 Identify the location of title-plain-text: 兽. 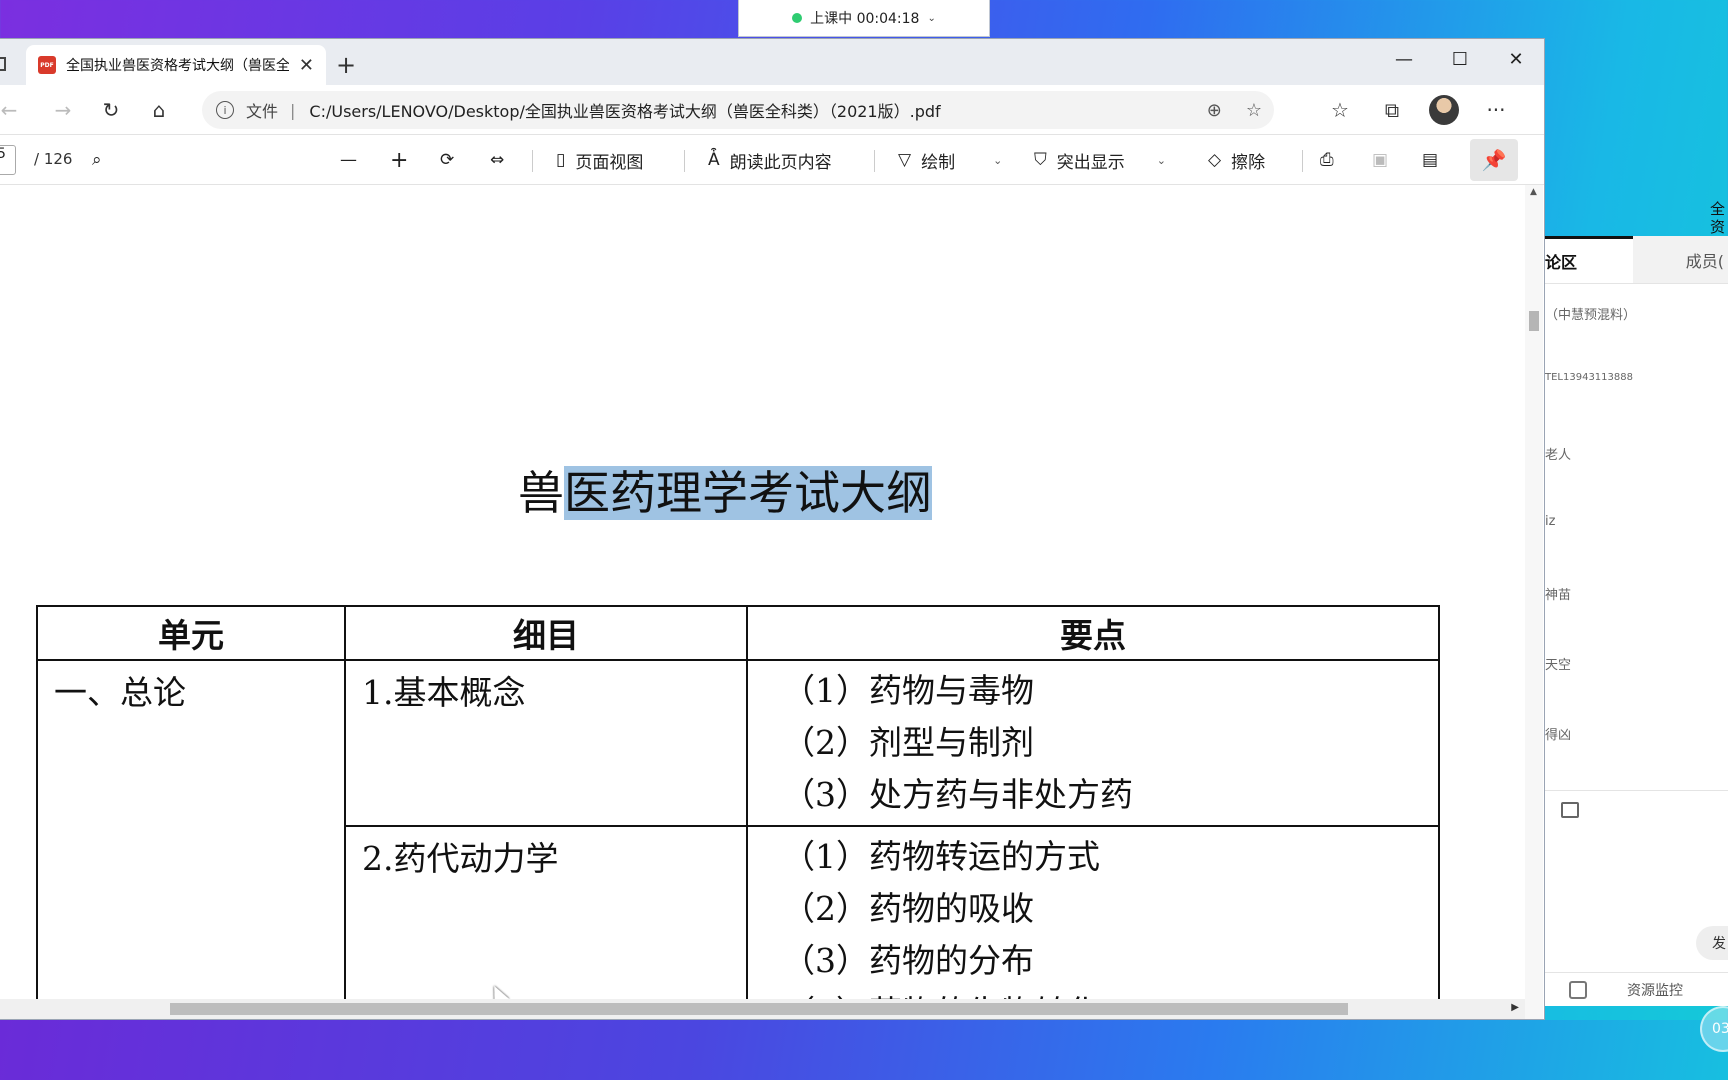
(541, 493).